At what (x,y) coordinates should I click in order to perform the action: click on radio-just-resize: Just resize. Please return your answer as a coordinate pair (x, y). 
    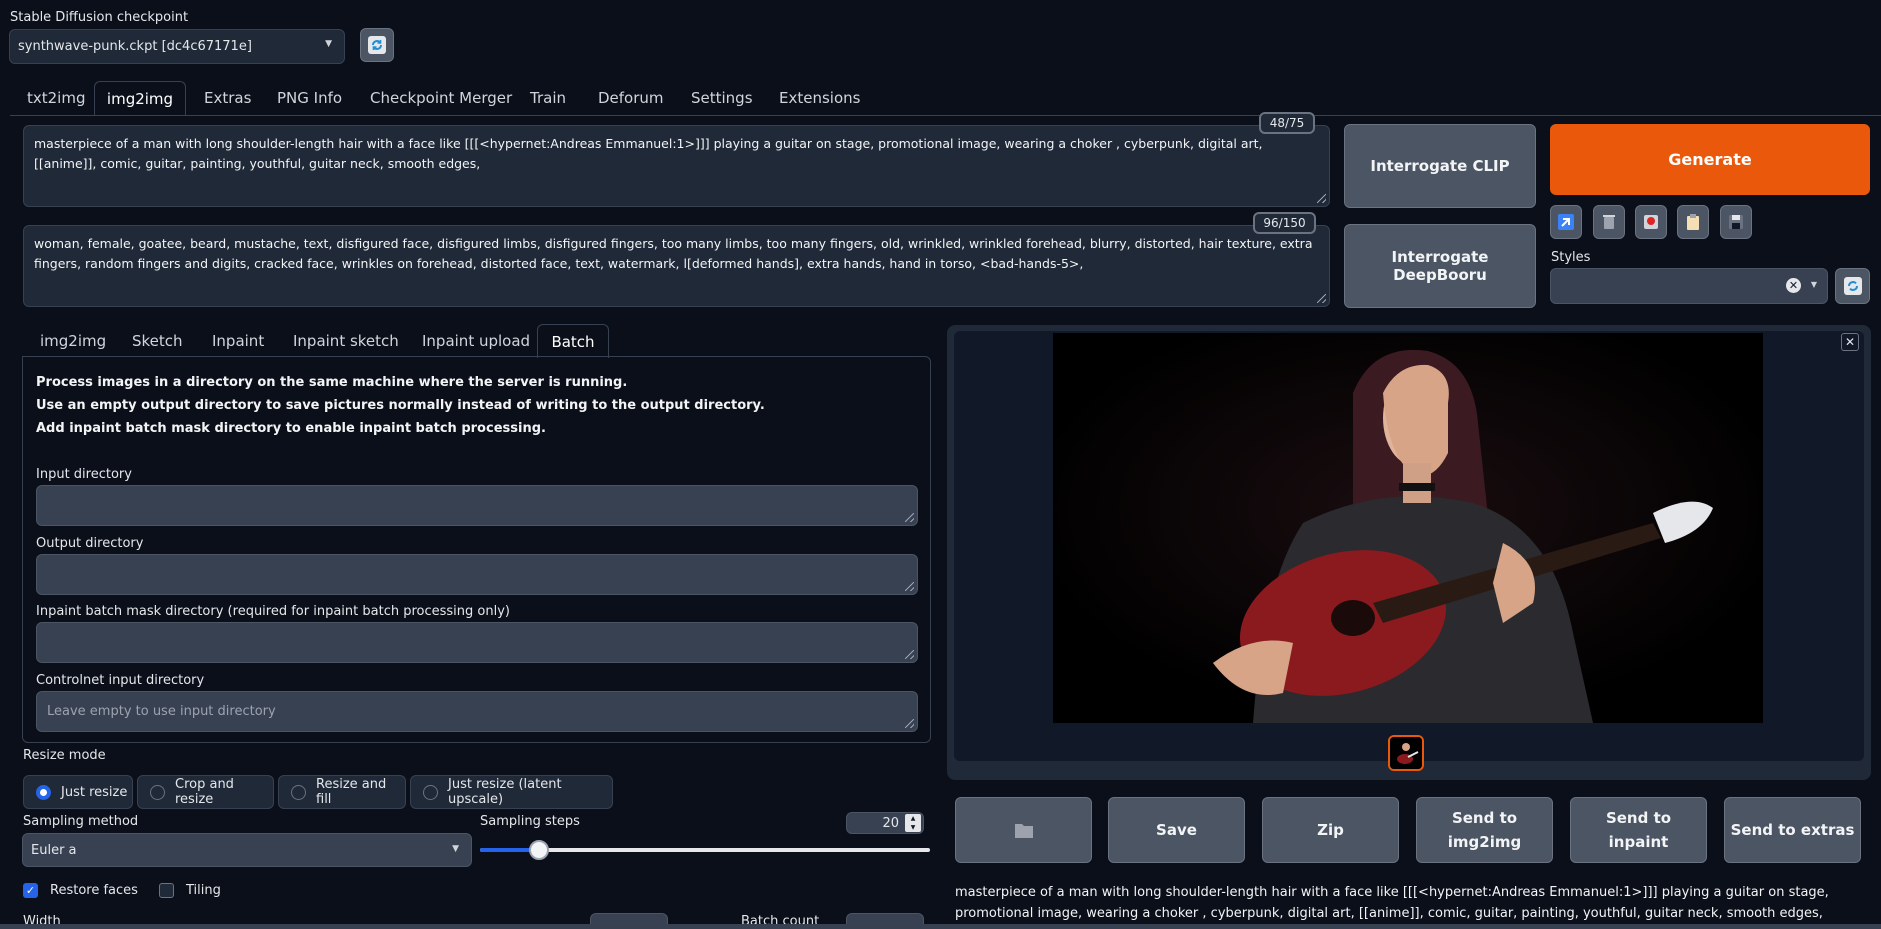
    Looking at the image, I should click on (78, 792).